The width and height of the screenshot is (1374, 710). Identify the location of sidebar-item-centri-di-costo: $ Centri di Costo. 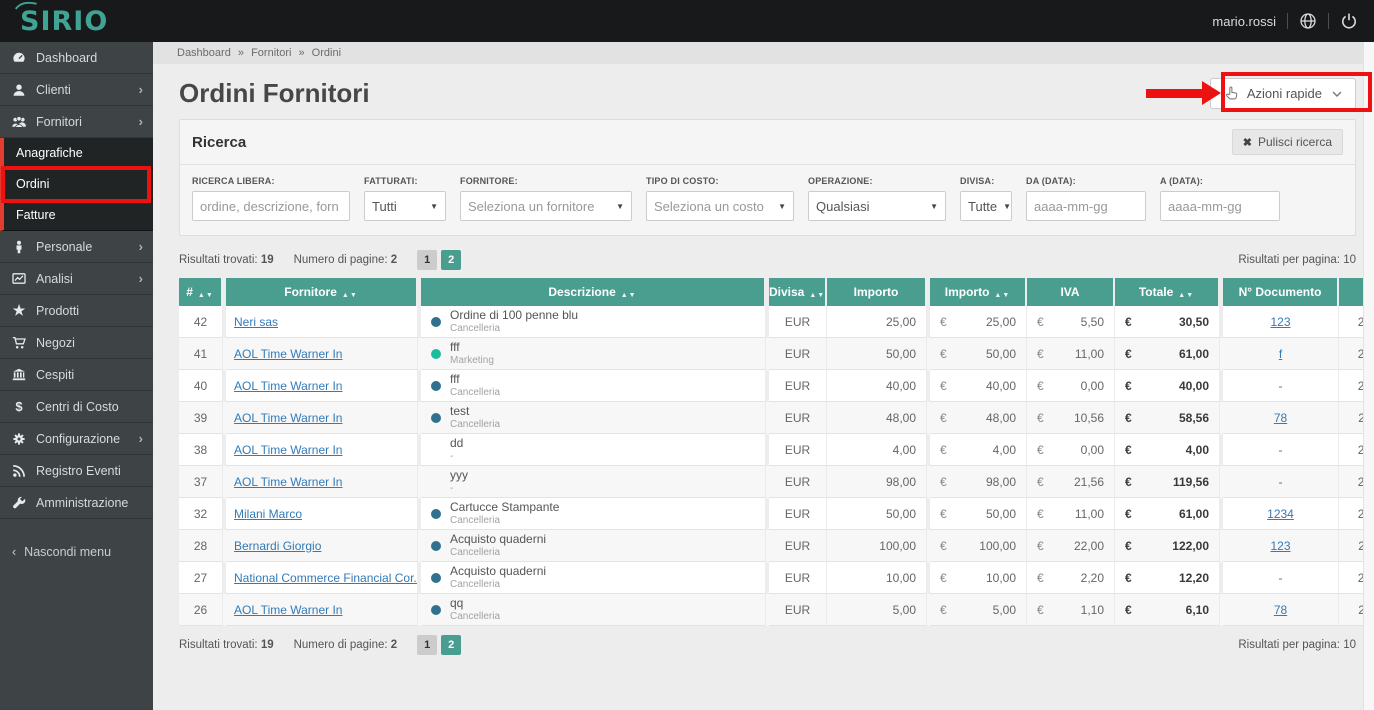
(76, 407).